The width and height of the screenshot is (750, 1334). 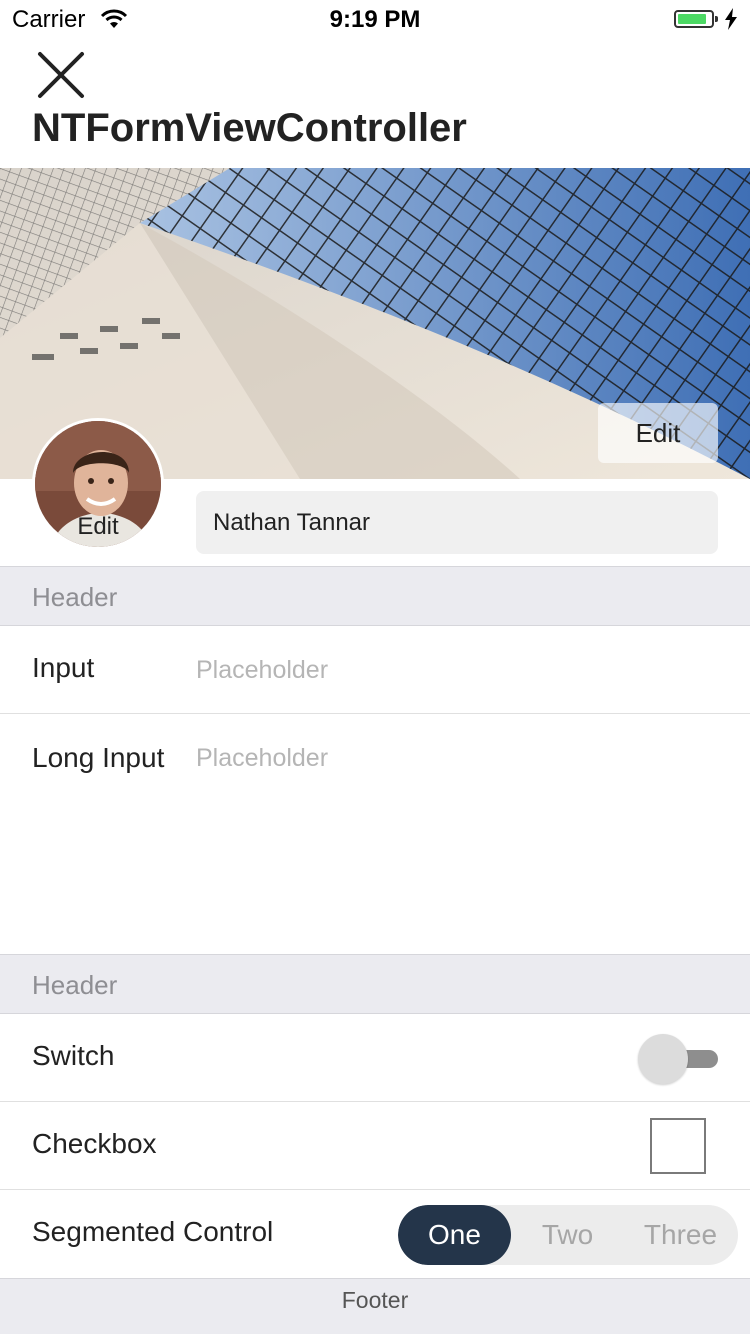 I want to click on segment-one: One, so click(x=454, y=1235).